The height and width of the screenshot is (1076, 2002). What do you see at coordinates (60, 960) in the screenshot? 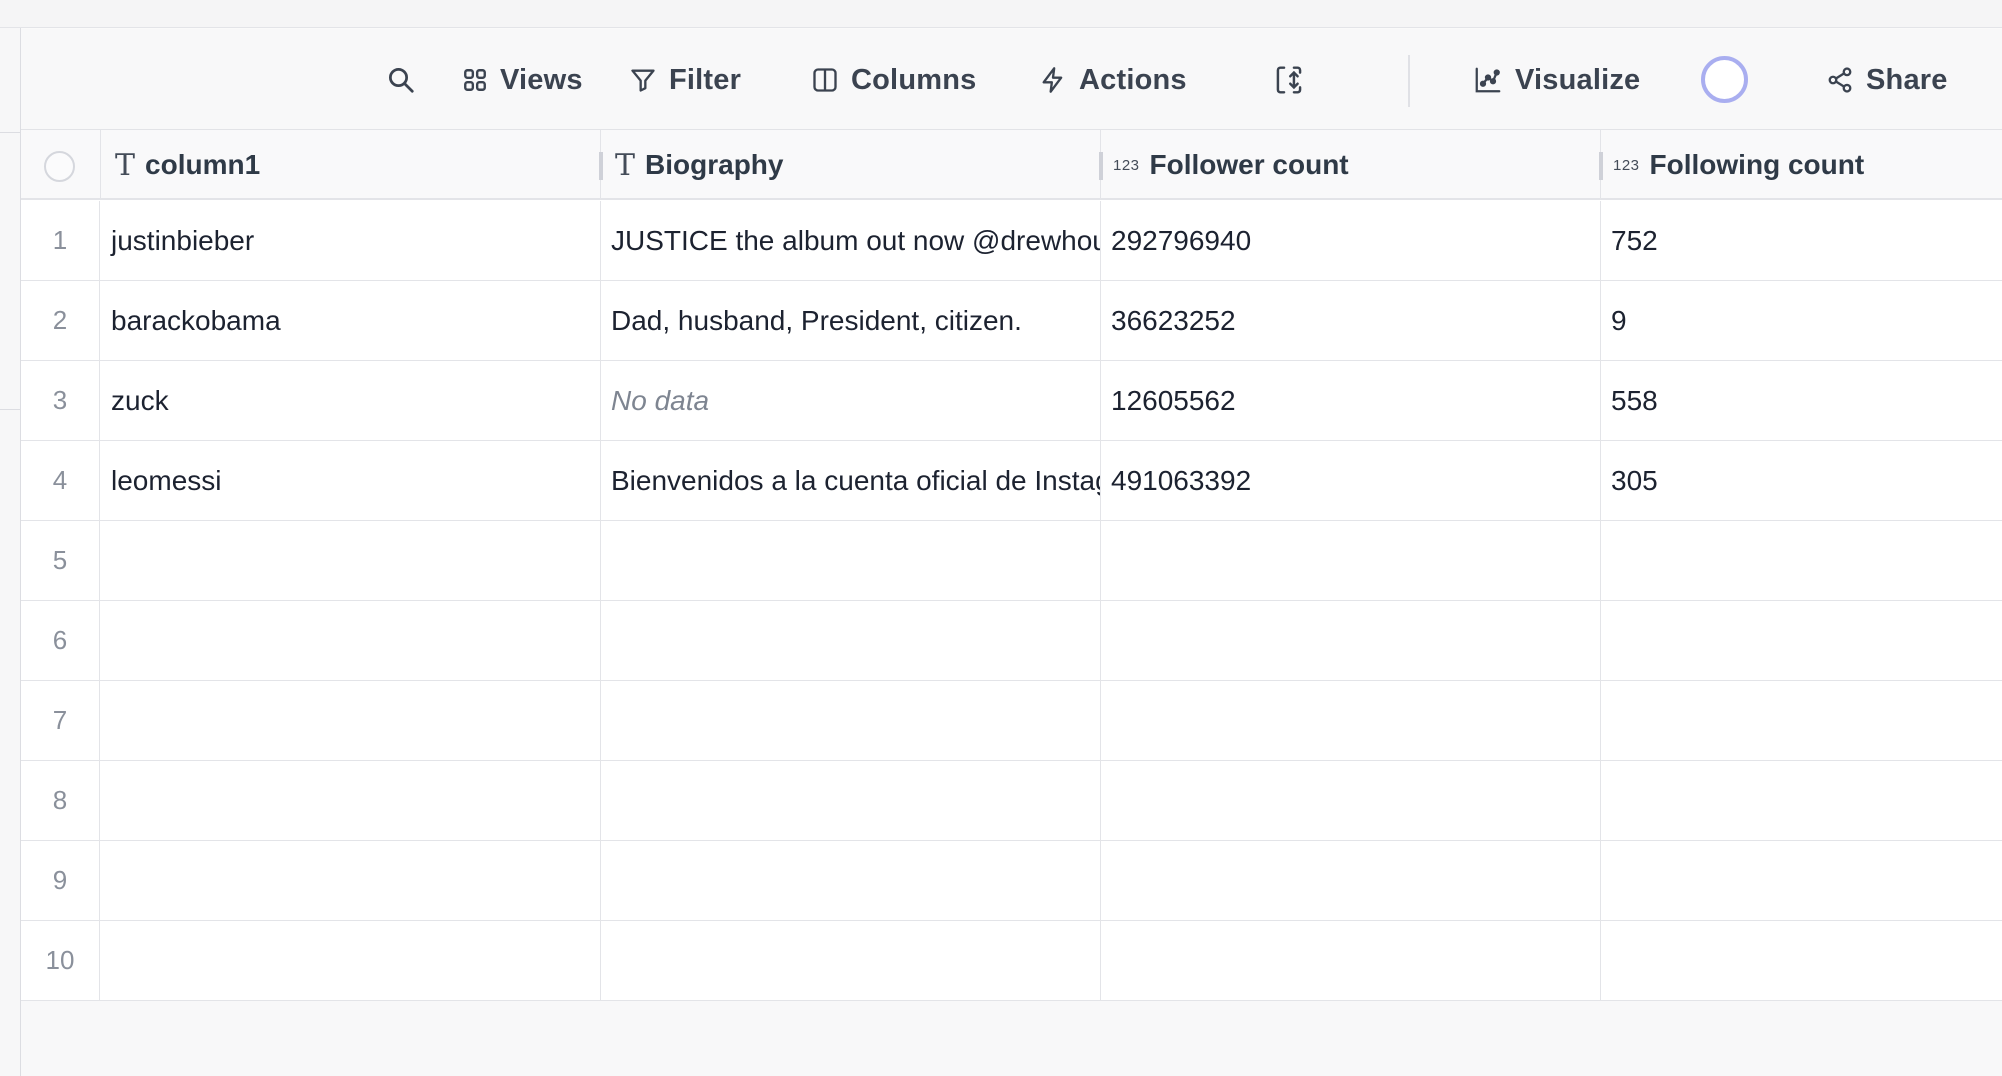
I see `row-number: 10` at bounding box center [60, 960].